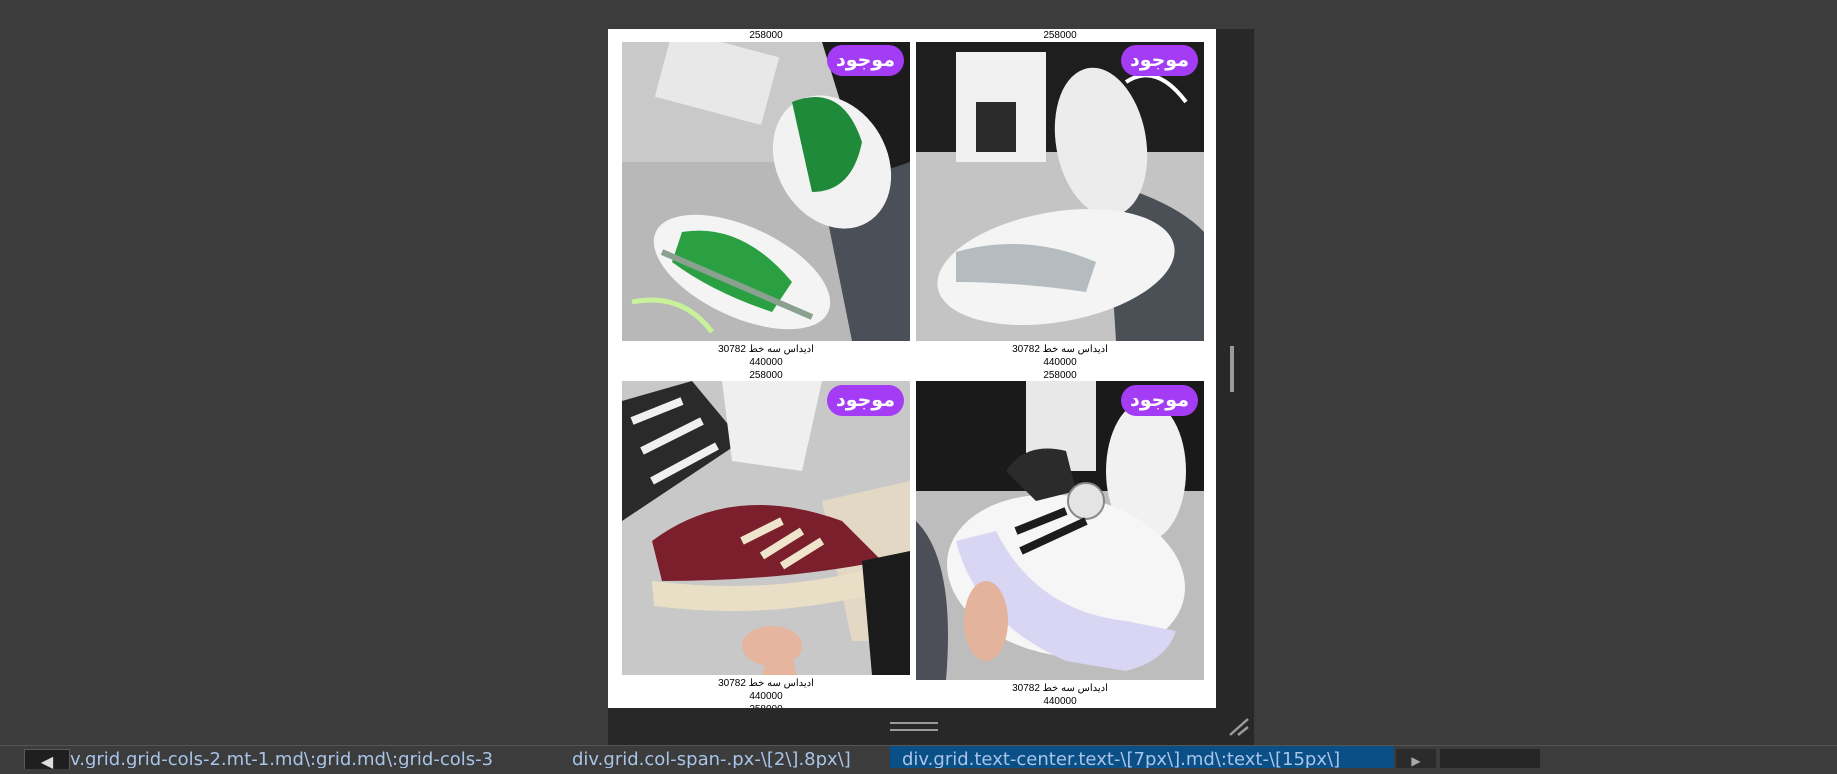 This screenshot has width=1837, height=774. I want to click on drag-handle-icon, so click(914, 726).